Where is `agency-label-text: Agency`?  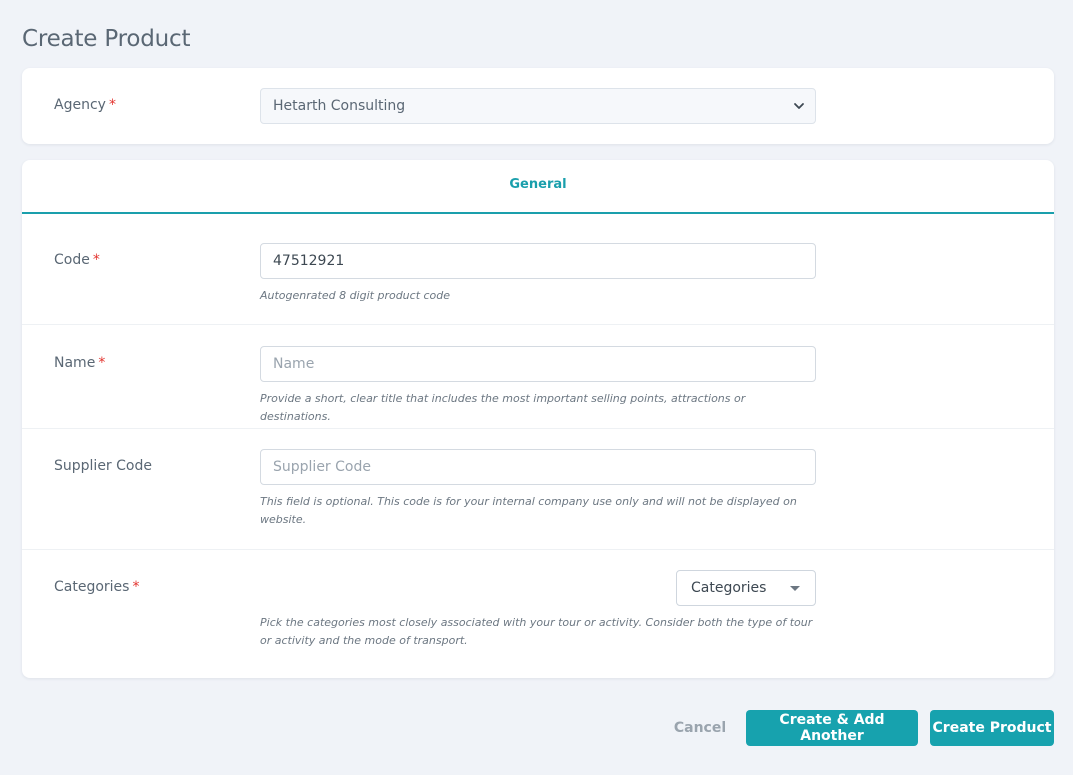
agency-label-text: Agency is located at coordinates (80, 105).